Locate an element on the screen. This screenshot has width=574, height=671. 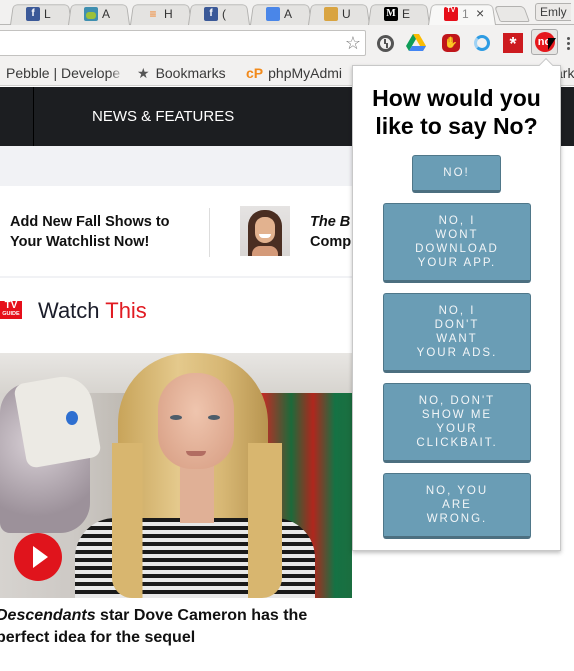
no-ads-button: NO, I DON'T WANT YOUR ADS. is located at coordinates (457, 333).